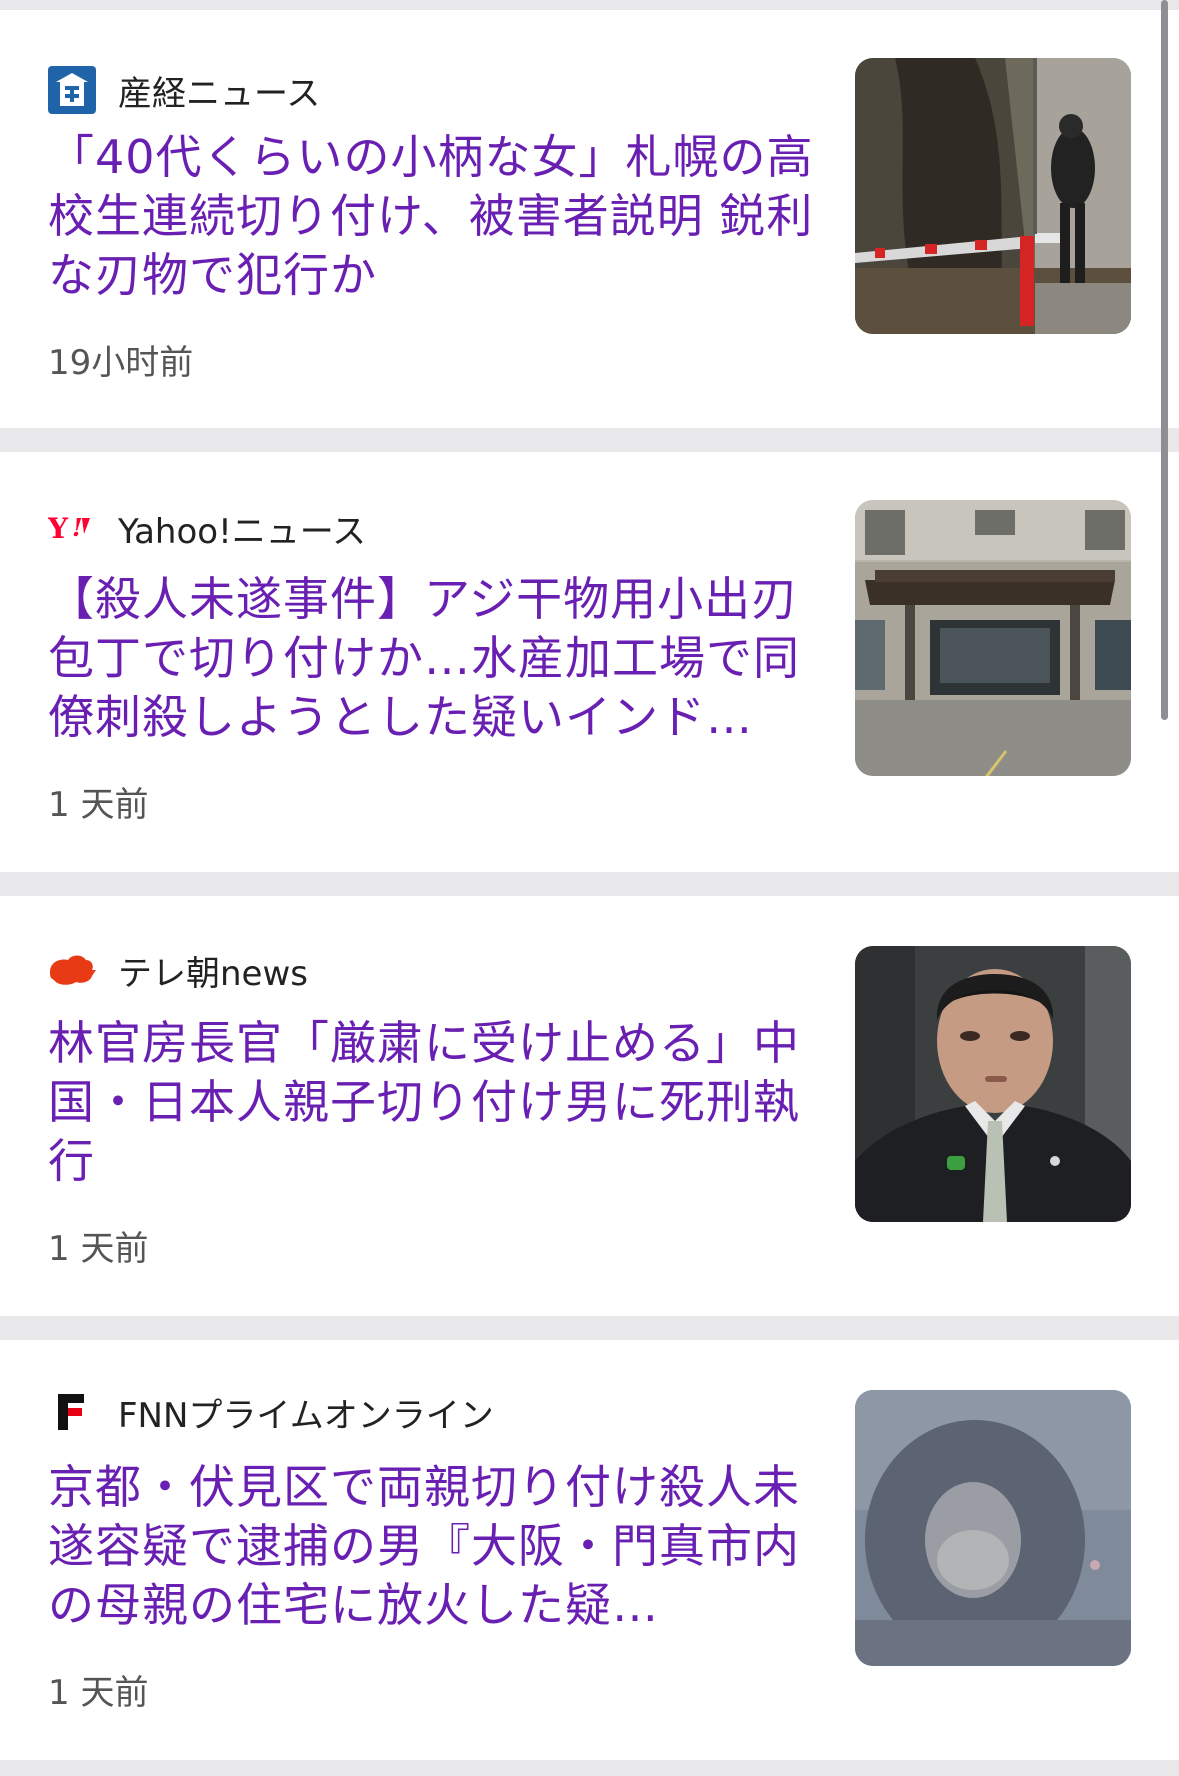 This screenshot has width=1179, height=1776. What do you see at coordinates (433, 1102) in the screenshot?
I see `headline-link: 林官房長官「厳粛に受け止める」中国・日本人親子切り付け男に死刑執行` at bounding box center [433, 1102].